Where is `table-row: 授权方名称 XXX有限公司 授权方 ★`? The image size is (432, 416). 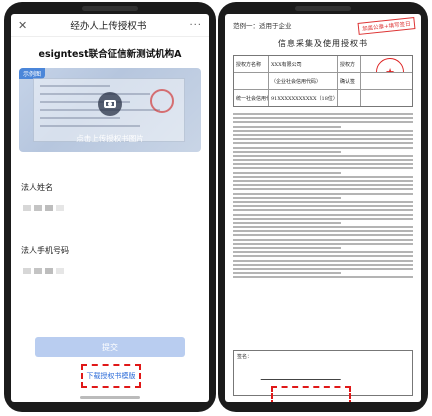 table-row: 授权方名称 XXX有限公司 授权方 ★ is located at coordinates (323, 64).